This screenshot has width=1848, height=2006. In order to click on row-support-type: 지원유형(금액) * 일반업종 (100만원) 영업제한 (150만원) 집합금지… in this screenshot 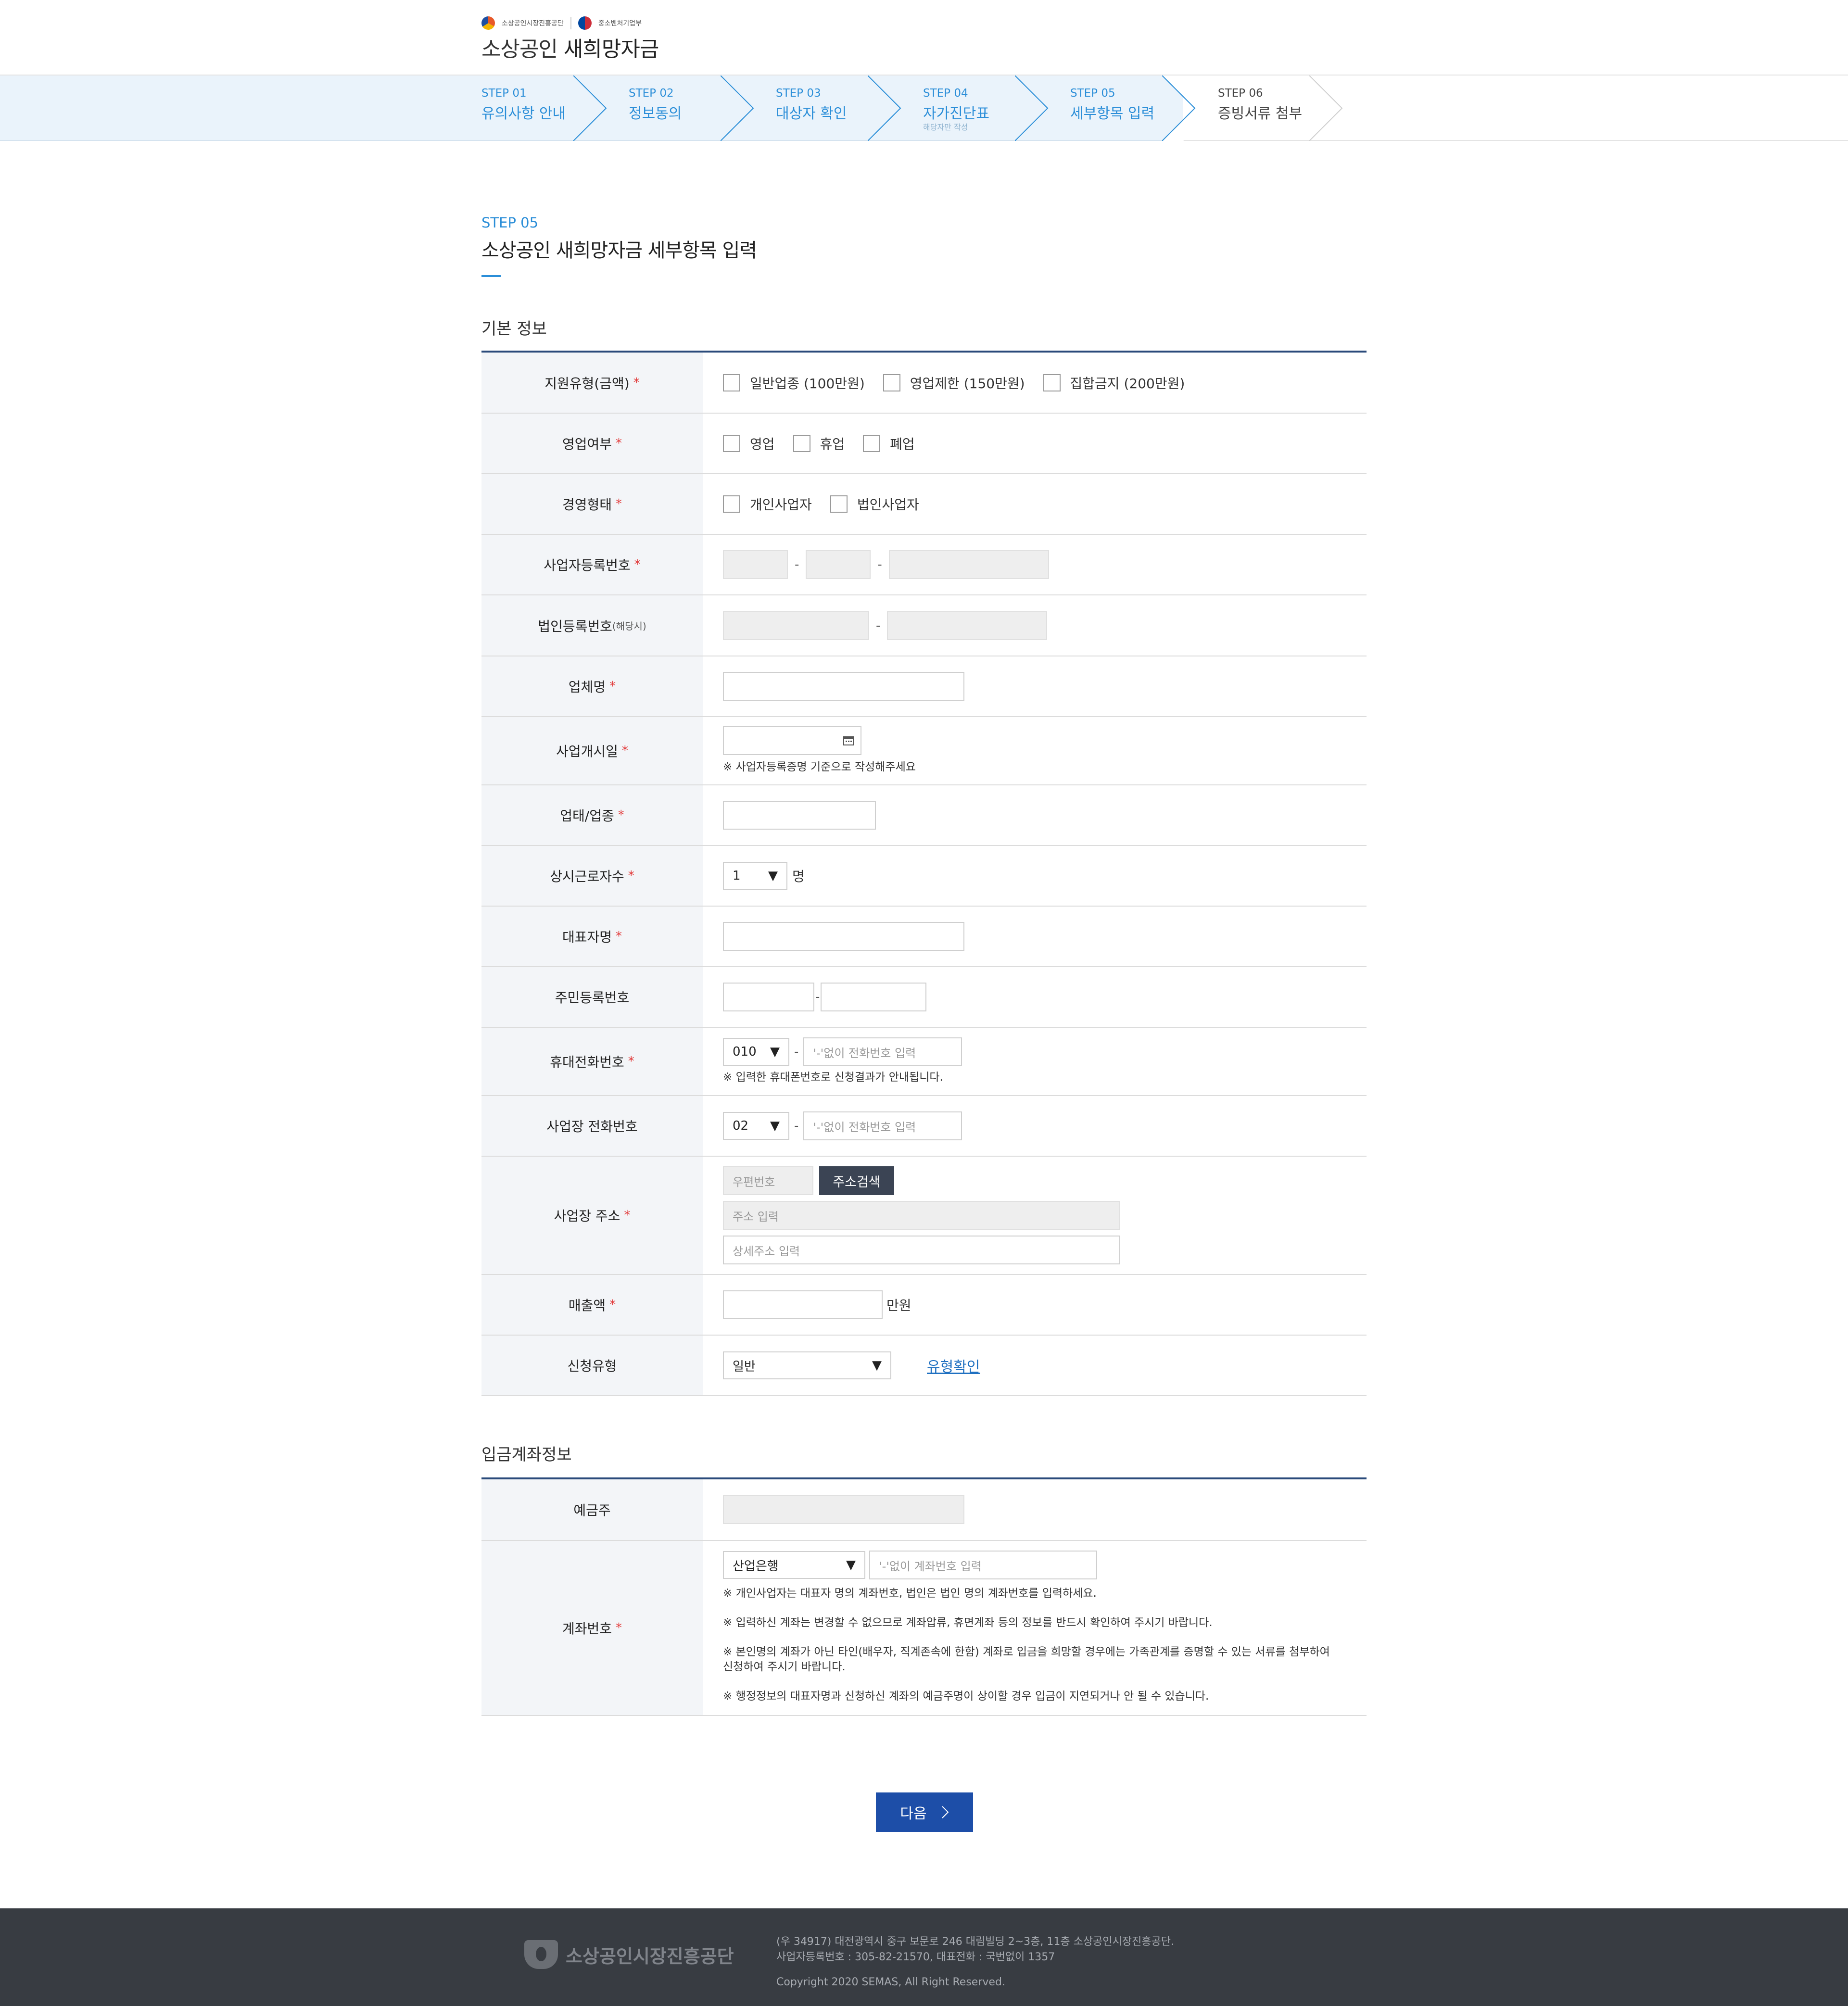, I will do `click(924, 384)`.